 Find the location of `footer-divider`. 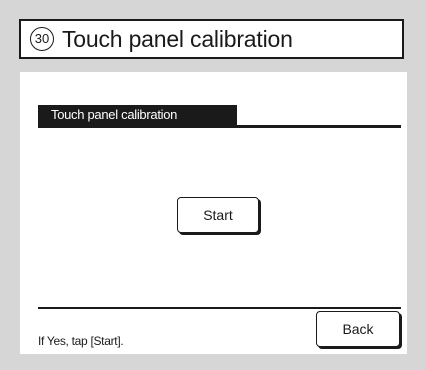

footer-divider is located at coordinates (219, 308).